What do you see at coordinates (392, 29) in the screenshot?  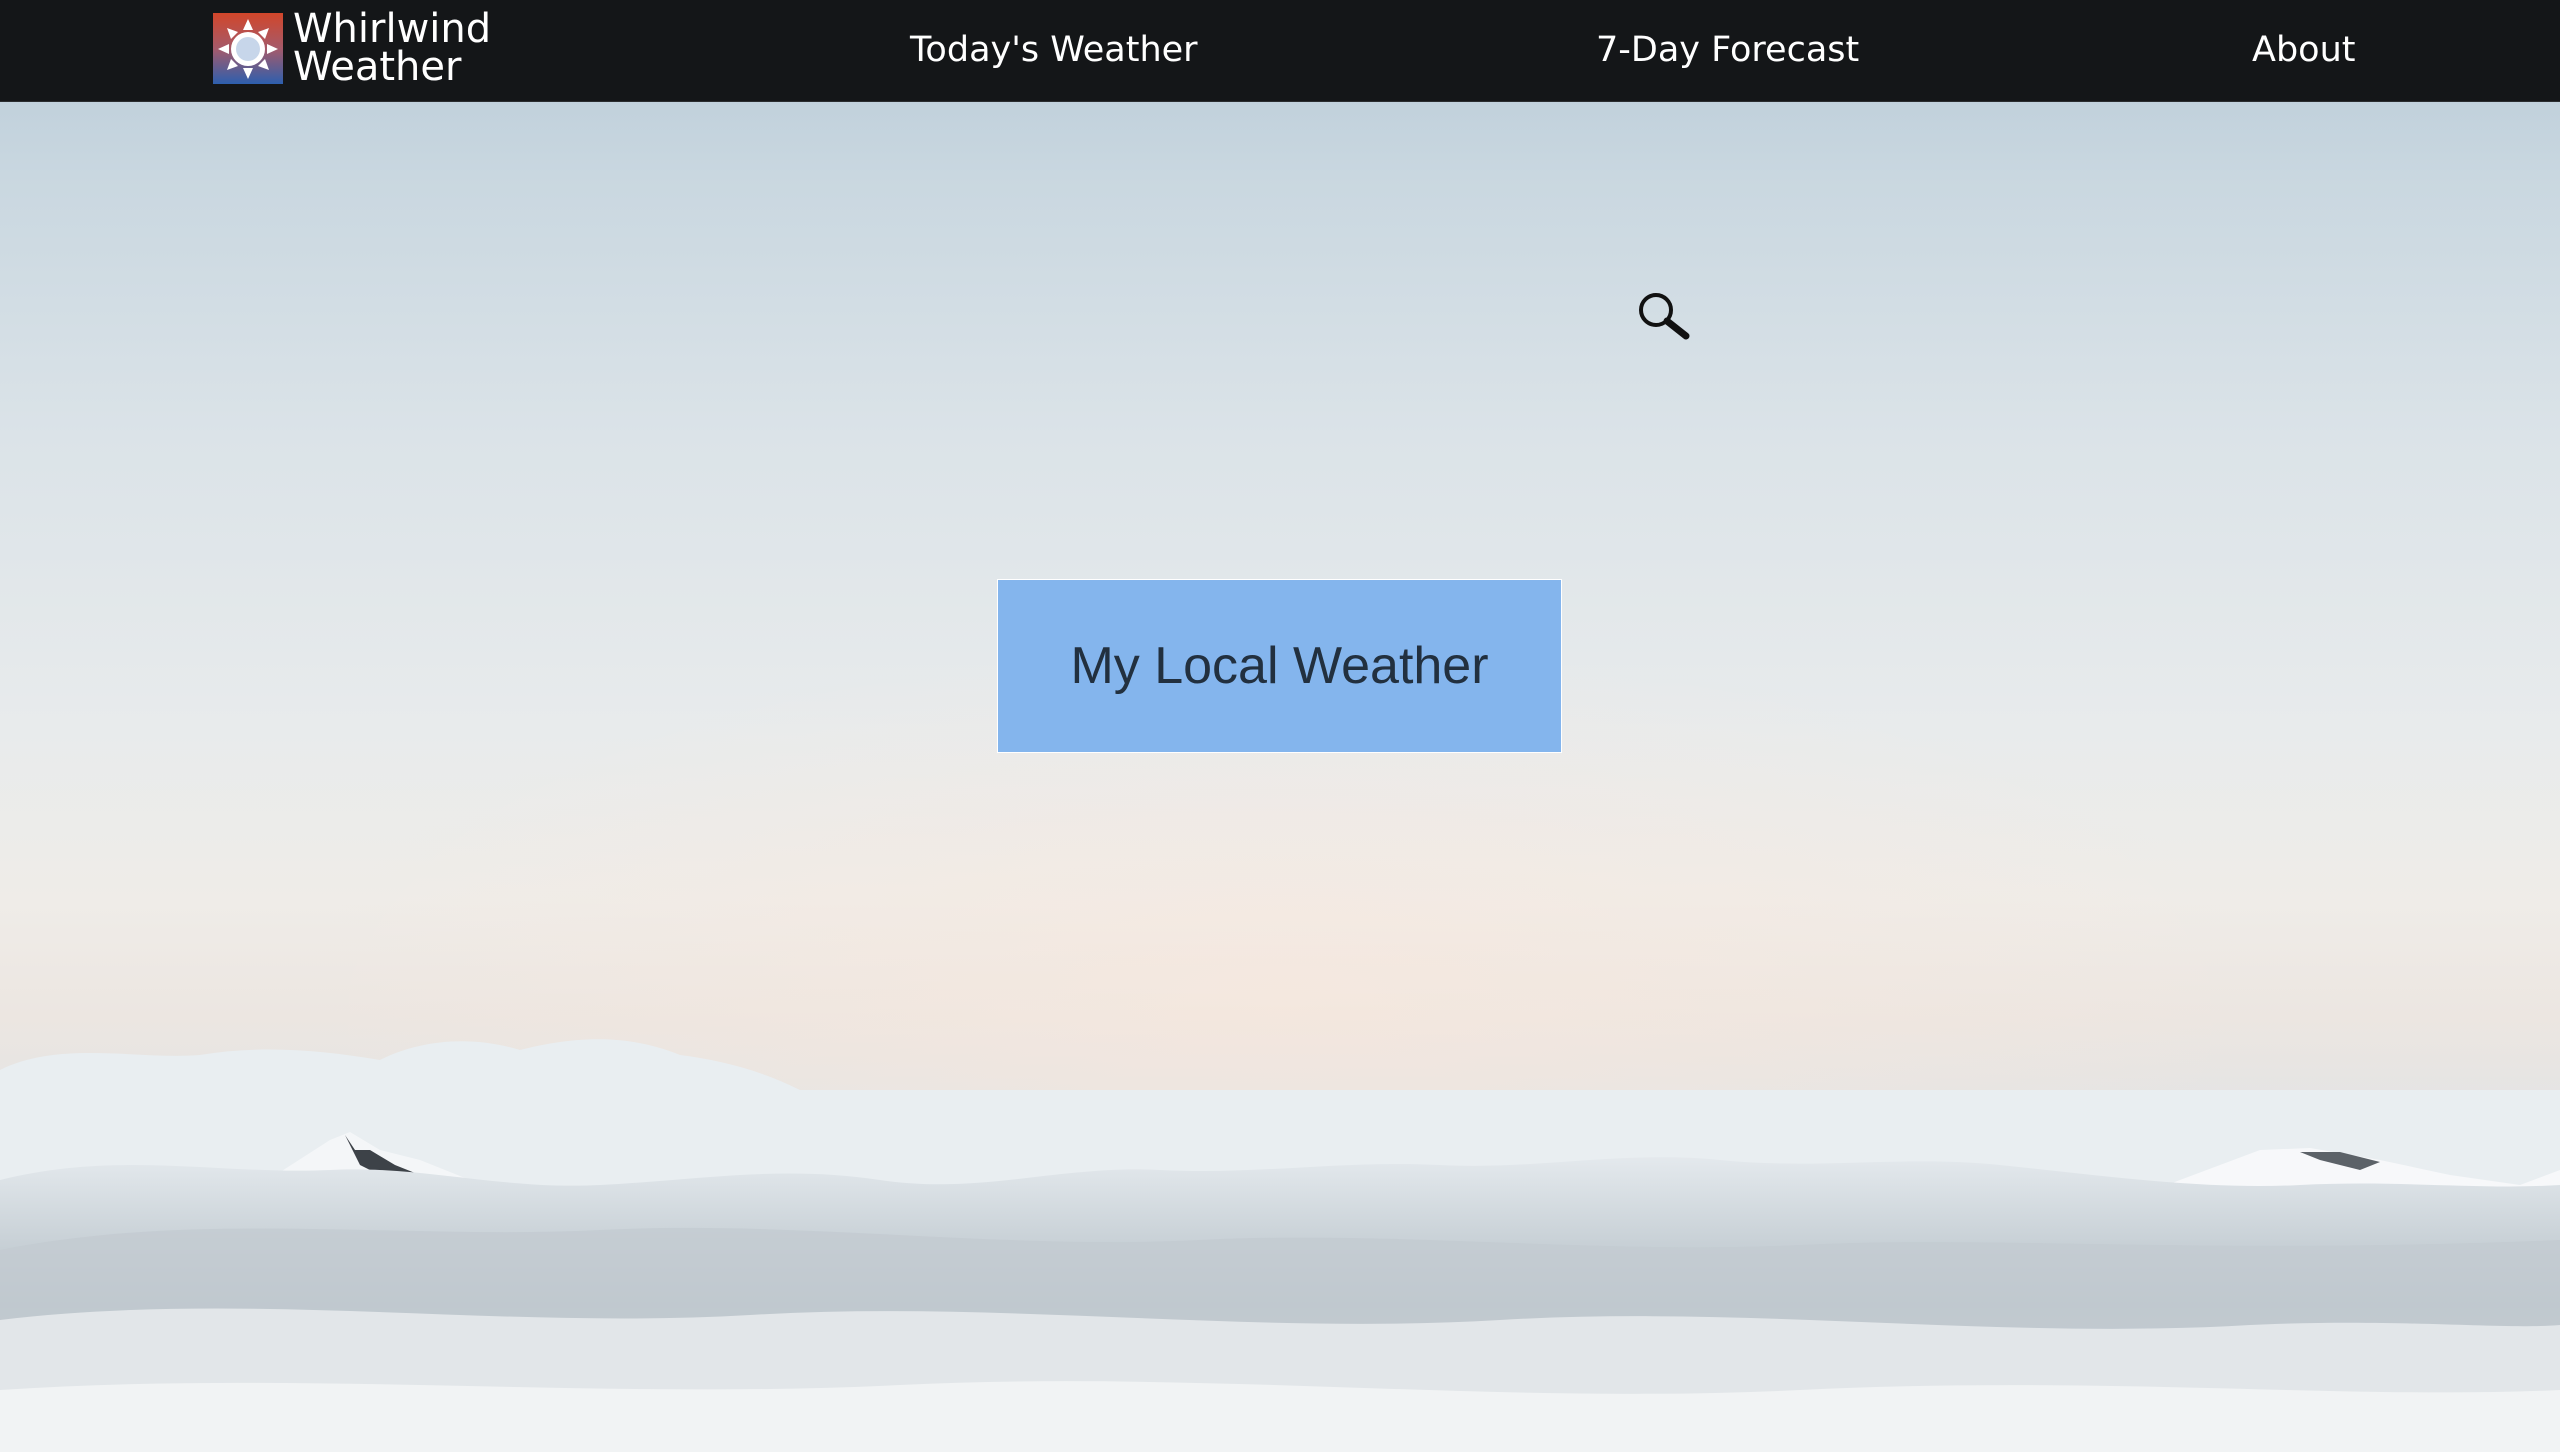 I see `brand-name-line1: Whirlwind` at bounding box center [392, 29].